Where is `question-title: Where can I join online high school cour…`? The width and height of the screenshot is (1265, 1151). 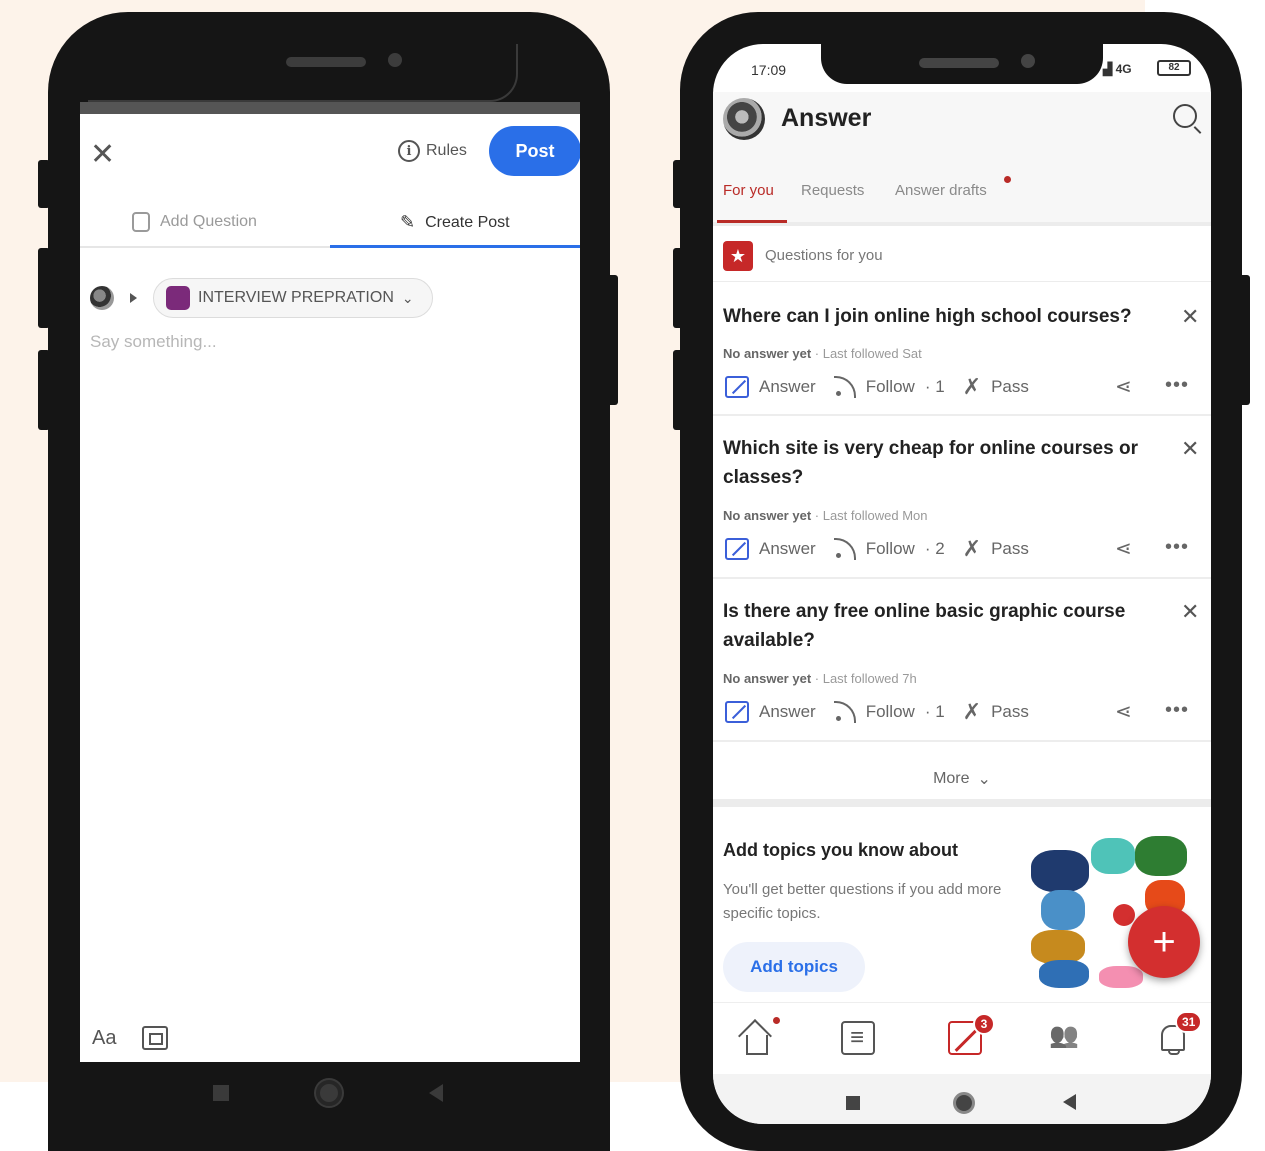 question-title: Where can I join online high school cour… is located at coordinates (943, 316).